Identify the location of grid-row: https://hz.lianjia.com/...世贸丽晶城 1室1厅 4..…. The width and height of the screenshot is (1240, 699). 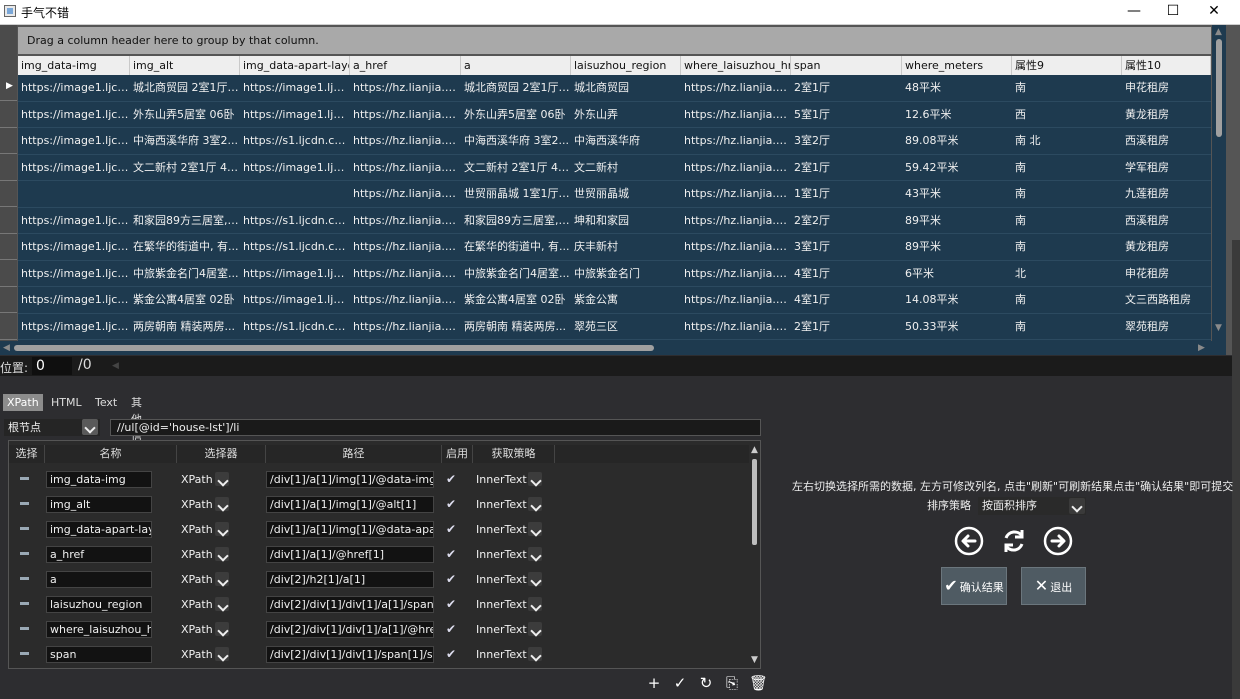
(614, 194).